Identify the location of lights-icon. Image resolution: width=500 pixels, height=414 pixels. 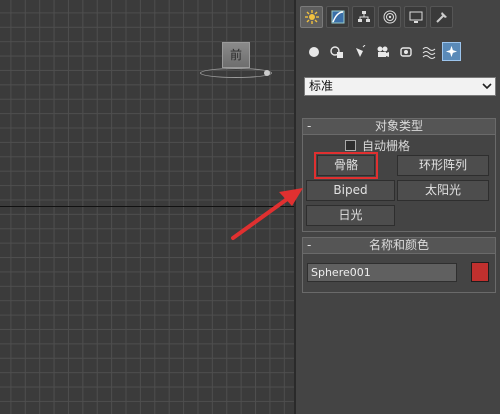
(360, 50).